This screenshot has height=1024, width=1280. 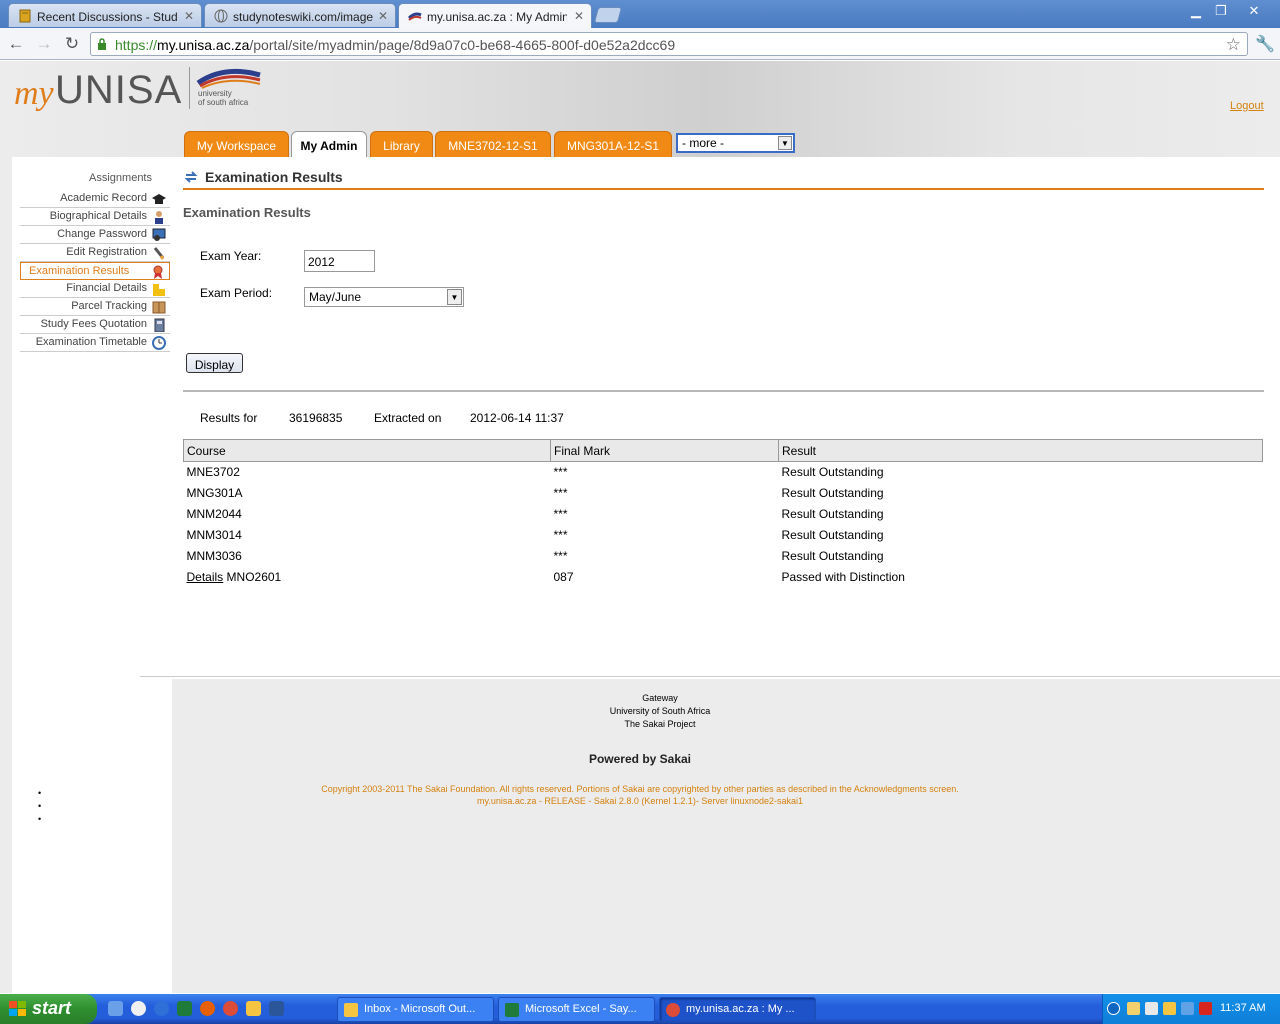 What do you see at coordinates (608, 15) in the screenshot?
I see `new-tab-button` at bounding box center [608, 15].